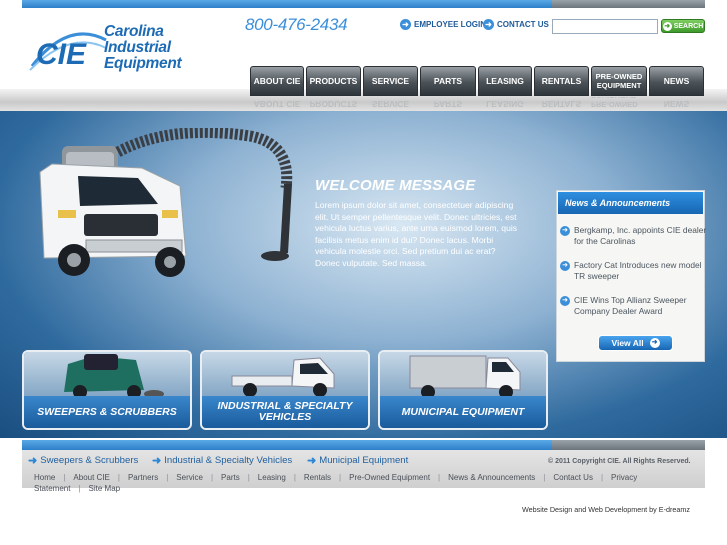 This screenshot has width=727, height=545. What do you see at coordinates (296, 24) in the screenshot?
I see `phone-number: 800-476-2434` at bounding box center [296, 24].